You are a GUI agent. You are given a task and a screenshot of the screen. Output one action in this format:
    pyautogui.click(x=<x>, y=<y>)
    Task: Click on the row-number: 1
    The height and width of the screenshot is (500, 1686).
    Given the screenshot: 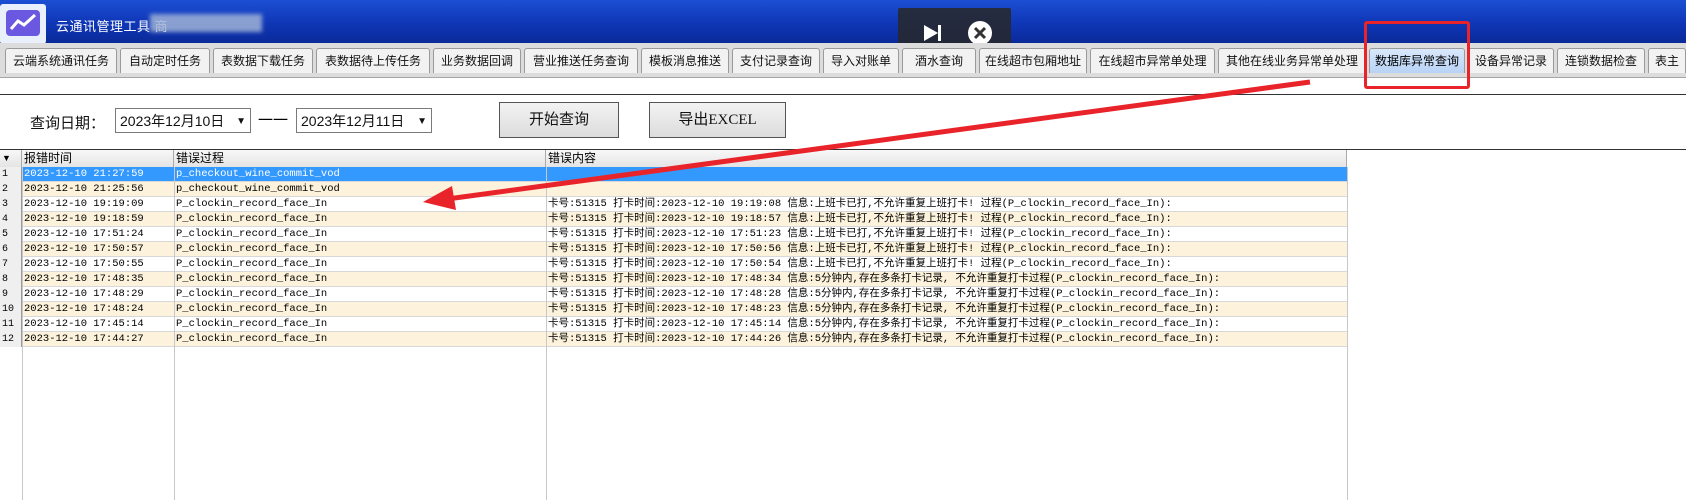 What is the action you would take?
    pyautogui.click(x=11, y=174)
    